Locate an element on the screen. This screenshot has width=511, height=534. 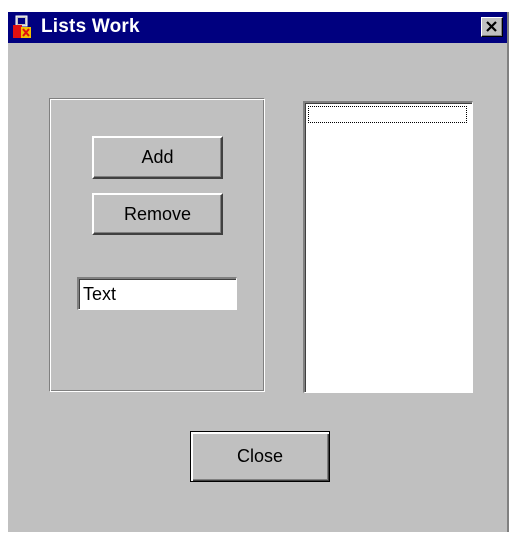
app-logo-icon is located at coordinates (22, 26).